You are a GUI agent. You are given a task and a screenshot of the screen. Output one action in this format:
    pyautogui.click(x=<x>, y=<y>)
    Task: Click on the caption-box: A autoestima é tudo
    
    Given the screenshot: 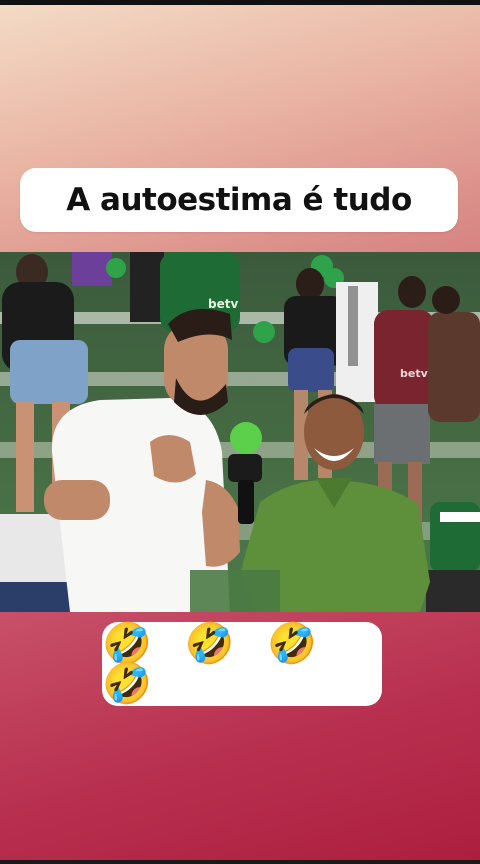 What is the action you would take?
    pyautogui.click(x=239, y=200)
    